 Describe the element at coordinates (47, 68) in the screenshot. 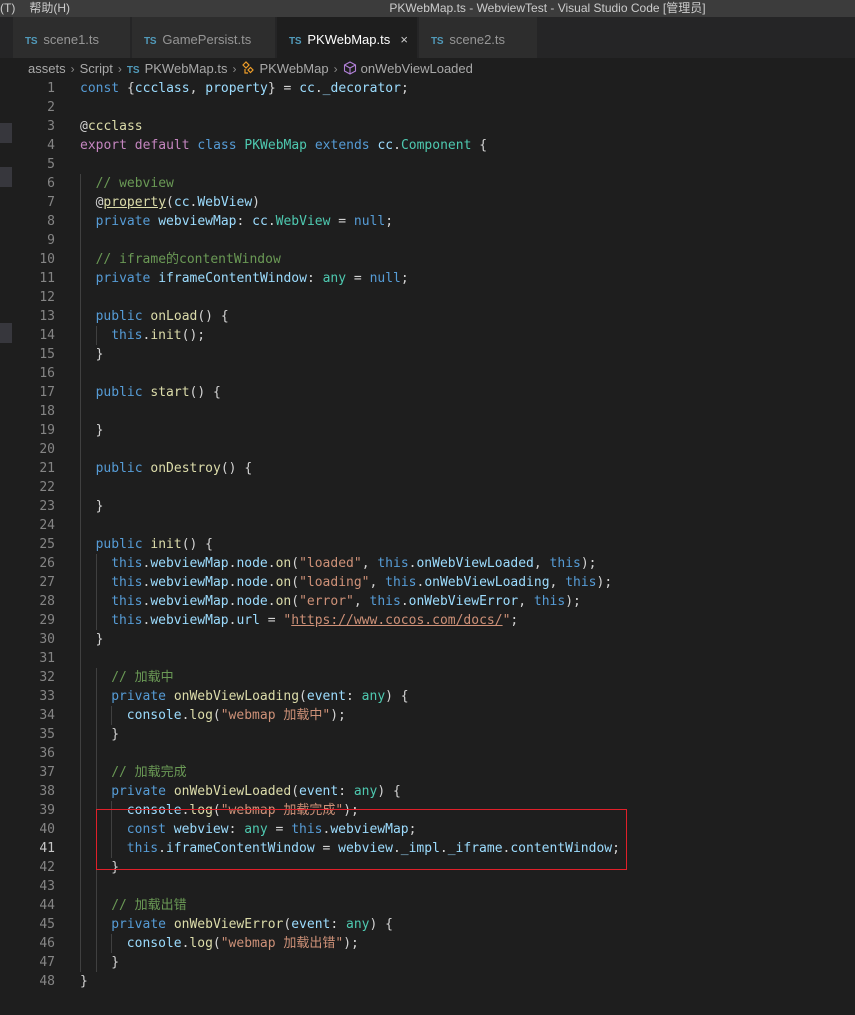

I see `breadcrumb-item-assets: assets` at that location.